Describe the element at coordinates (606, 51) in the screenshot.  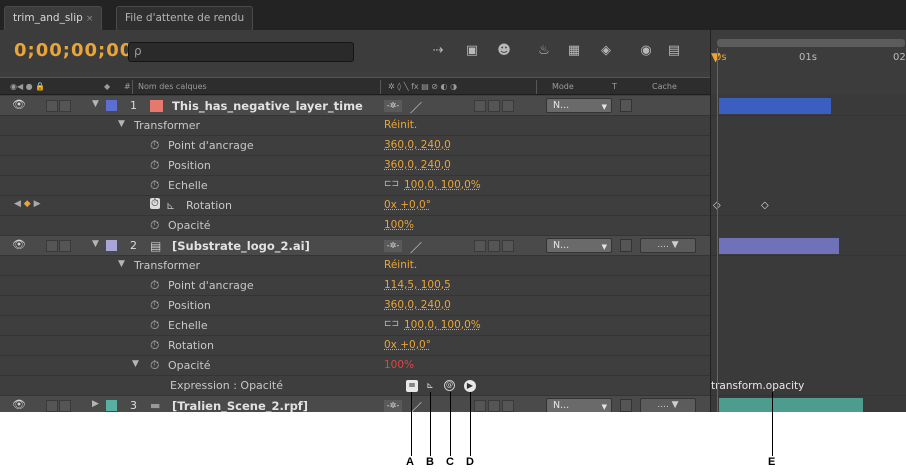
I see `brainstorm-icon: ◈` at that location.